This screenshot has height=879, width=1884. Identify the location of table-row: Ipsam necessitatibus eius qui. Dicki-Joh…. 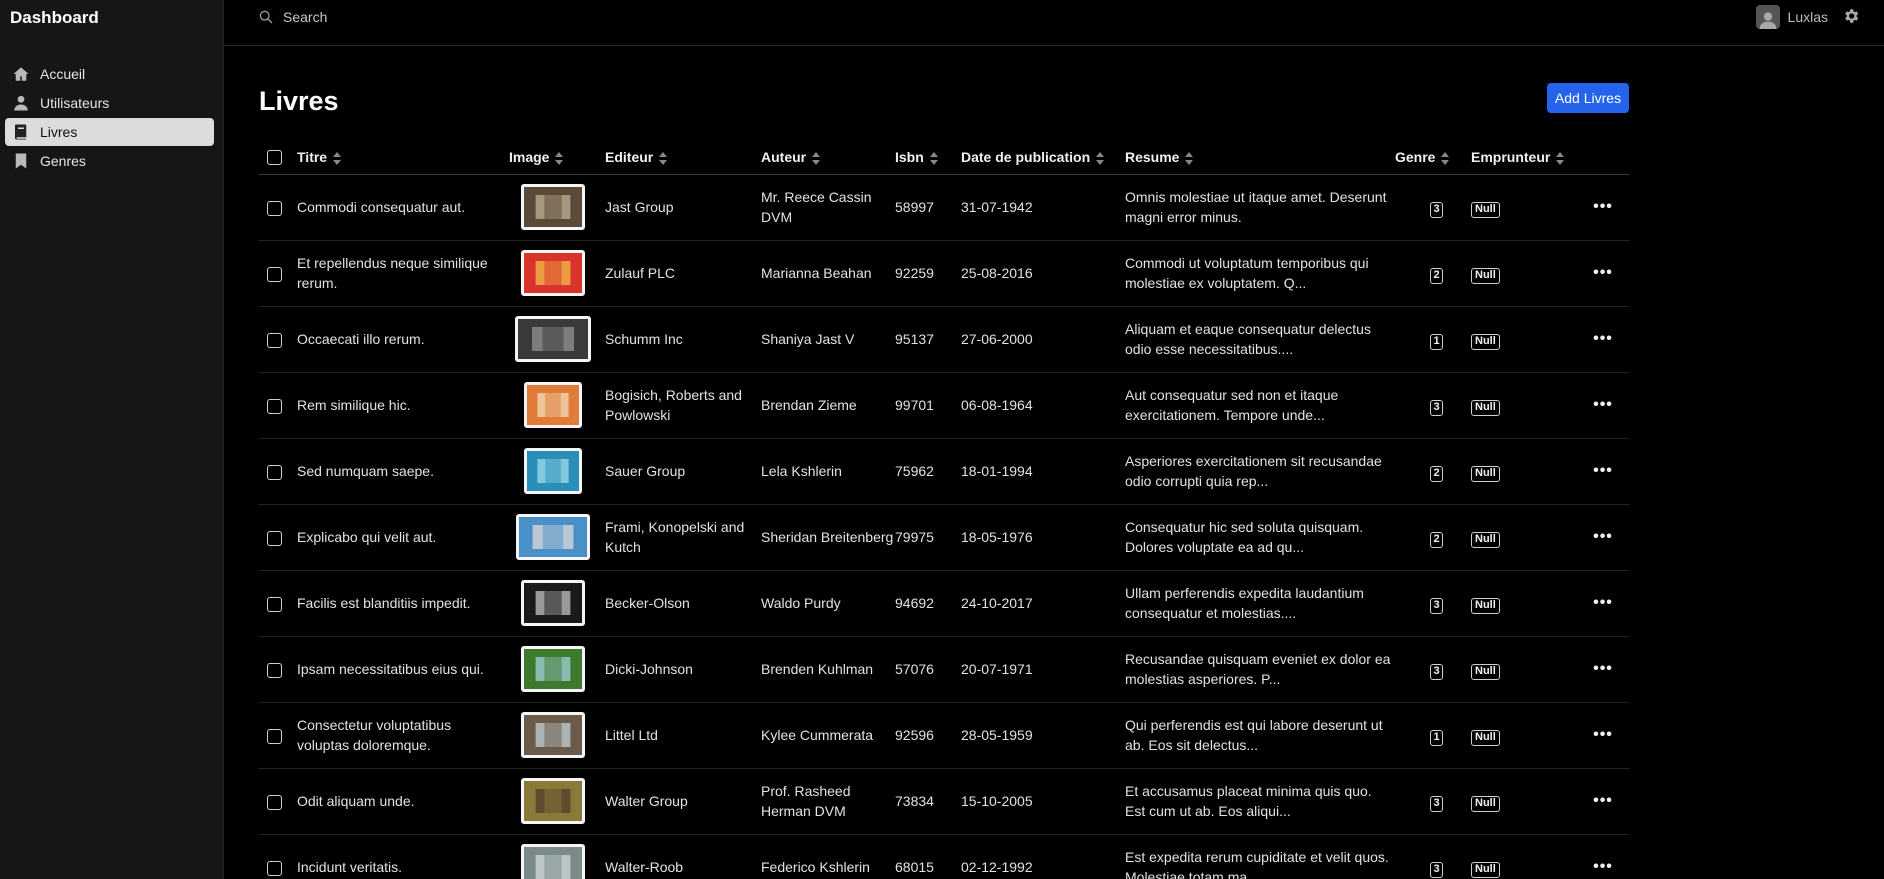
(944, 669).